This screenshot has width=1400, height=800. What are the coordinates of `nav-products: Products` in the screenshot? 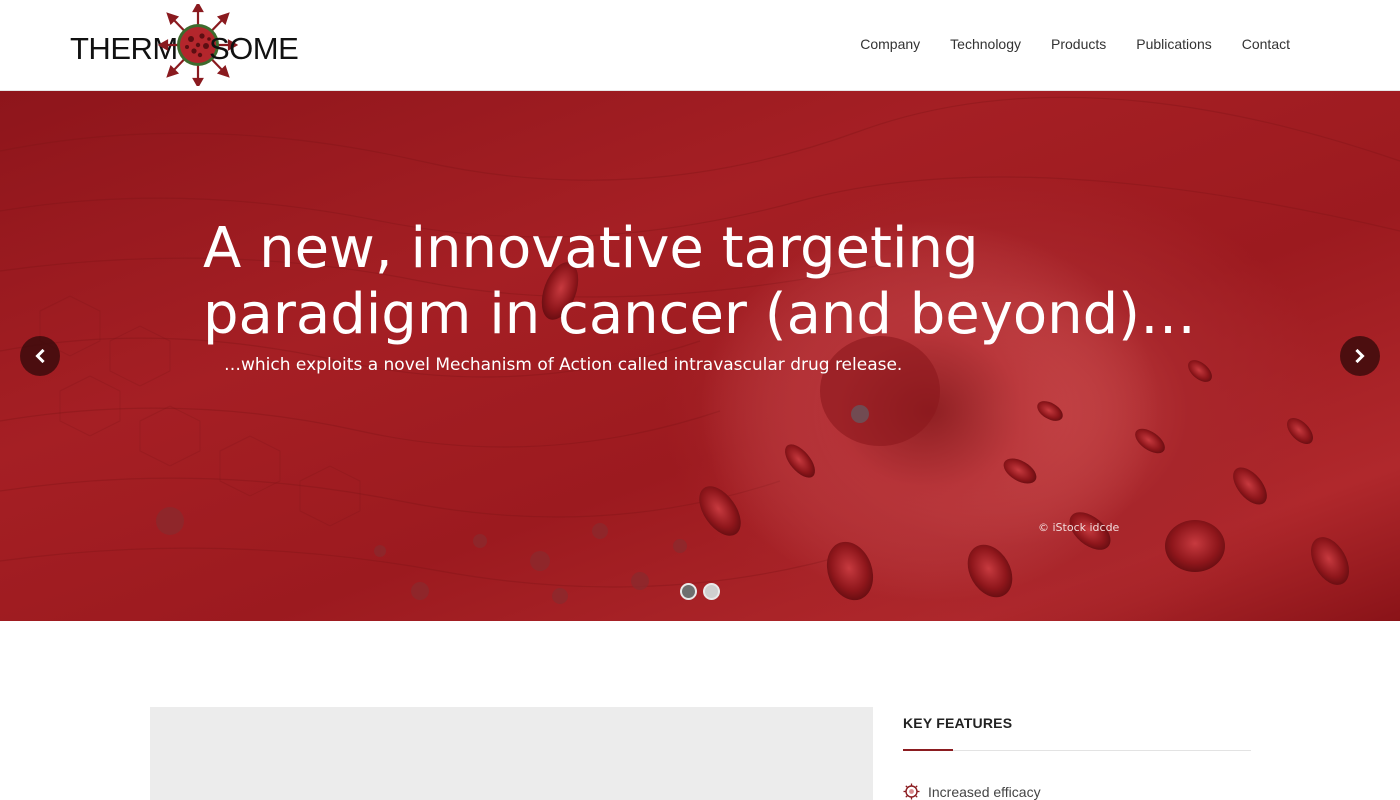 It's located at (1078, 44).